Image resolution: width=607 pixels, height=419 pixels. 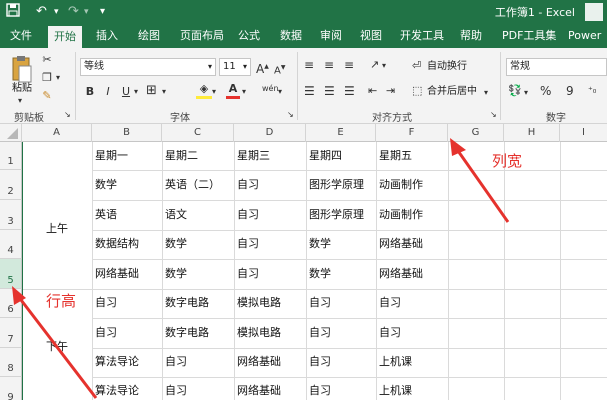 I want to click on row-height-annotation: 行高, so click(x=61, y=301).